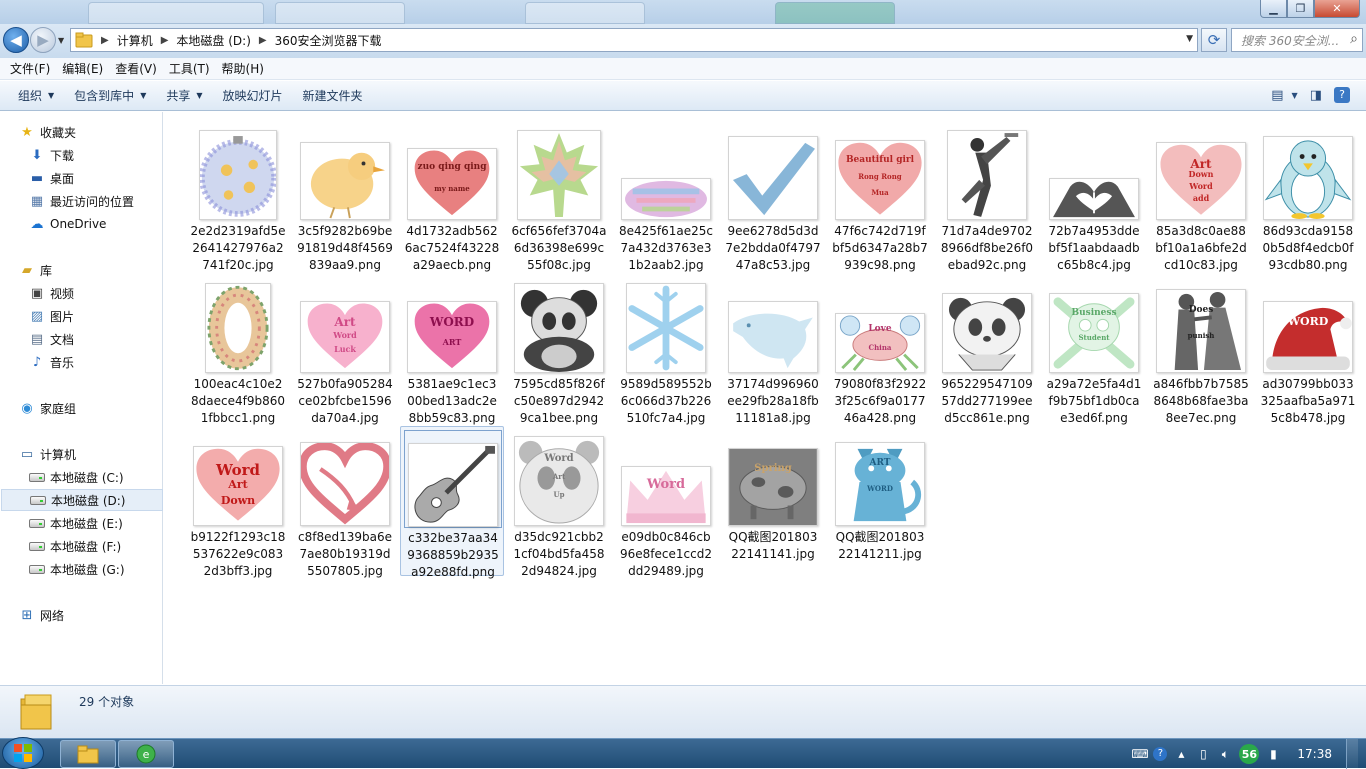 Image resolution: width=1366 pixels, height=769 pixels. What do you see at coordinates (253, 95) in the screenshot?
I see `slideshow-button: 放映幻灯片` at bounding box center [253, 95].